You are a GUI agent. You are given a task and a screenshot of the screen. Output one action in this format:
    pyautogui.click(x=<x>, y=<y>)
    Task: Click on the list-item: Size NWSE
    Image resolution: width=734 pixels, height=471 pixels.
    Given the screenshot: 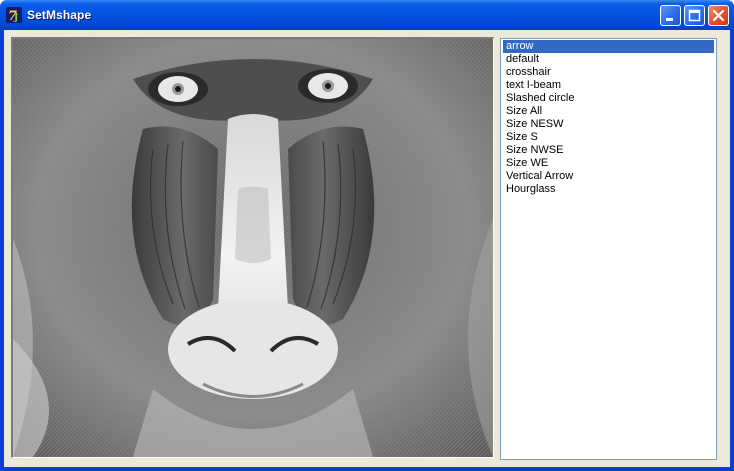 What is the action you would take?
    pyautogui.click(x=608, y=150)
    